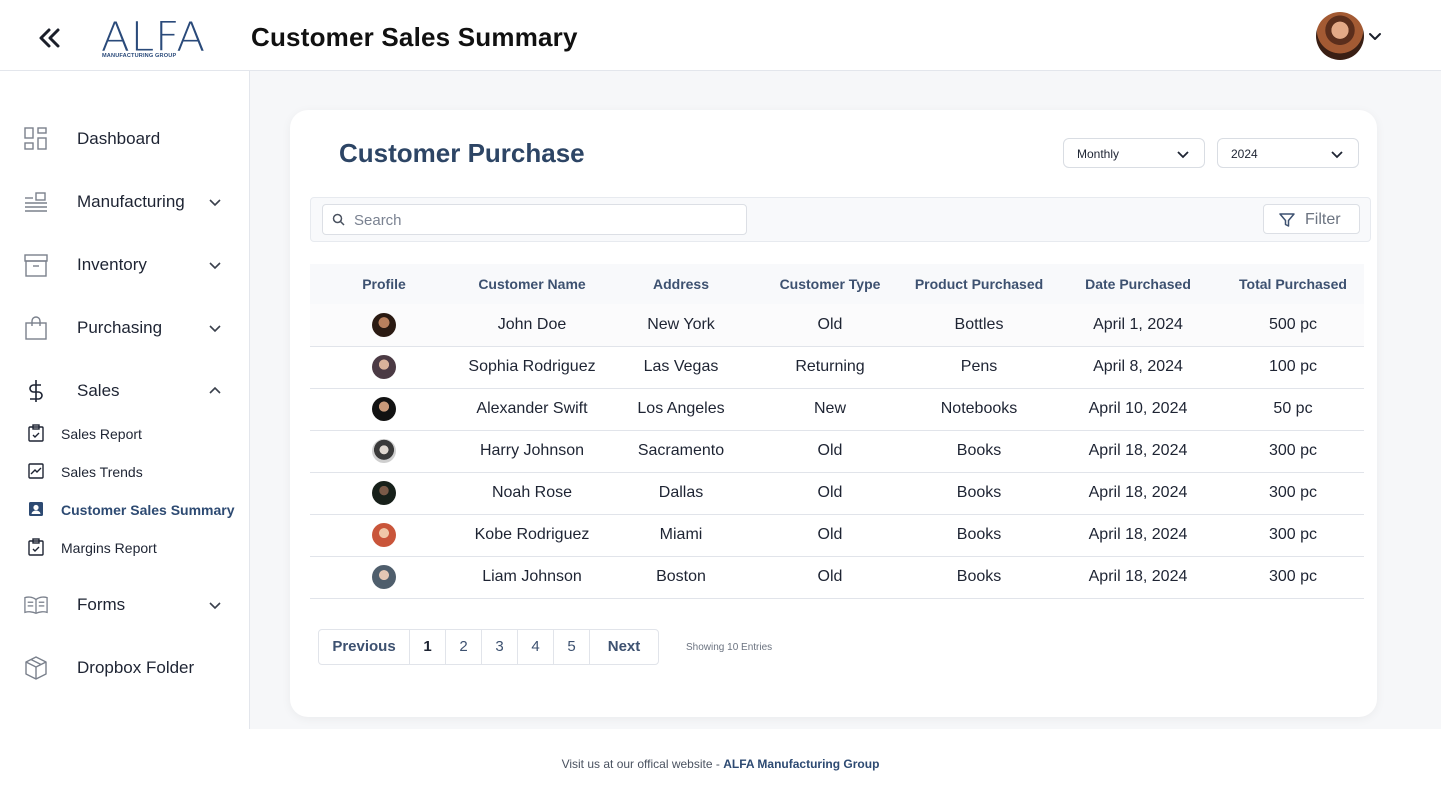 The width and height of the screenshot is (1441, 800). What do you see at coordinates (364, 647) in the screenshot?
I see `previous-page-button: Previous` at bounding box center [364, 647].